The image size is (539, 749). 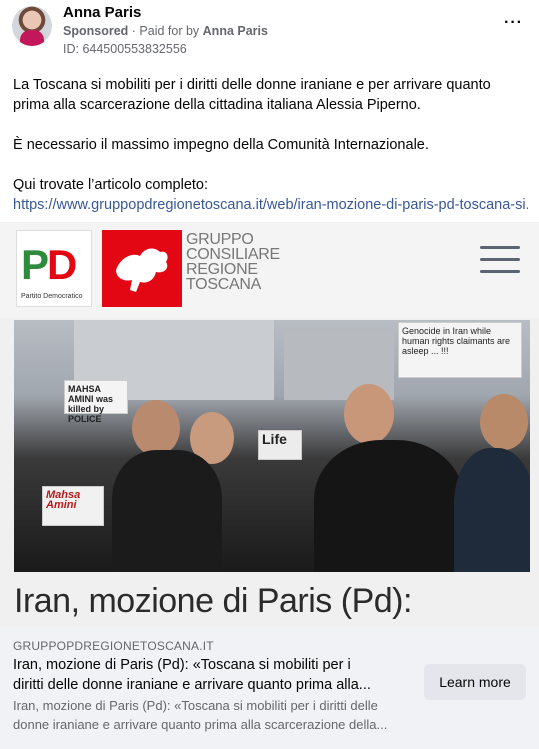 I want to click on author-name: Anna Paris, so click(x=102, y=12).